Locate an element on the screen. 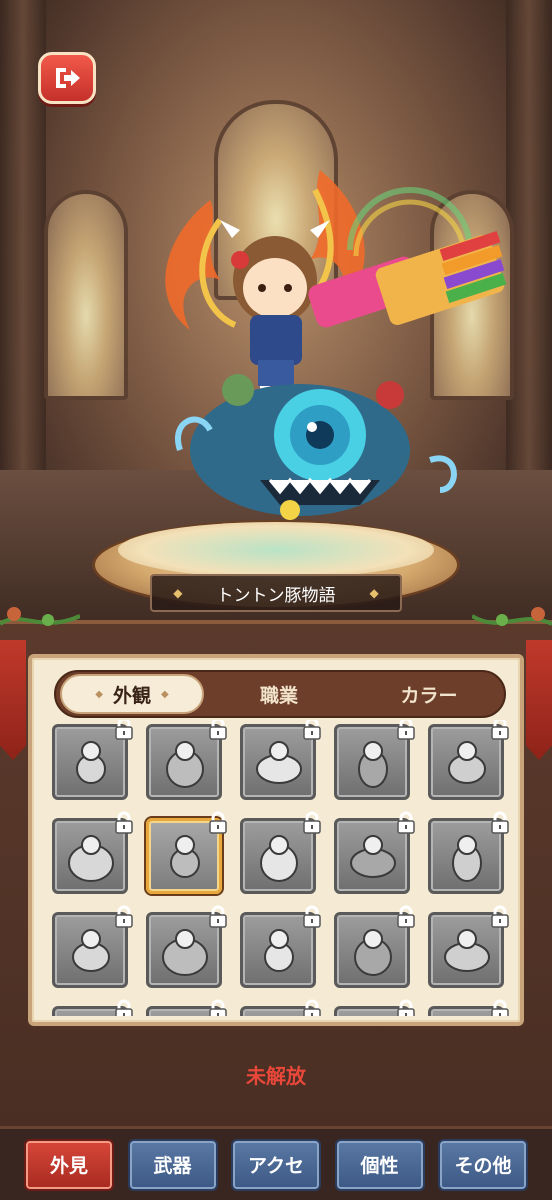  nav-personality: 個性 is located at coordinates (379, 1164).